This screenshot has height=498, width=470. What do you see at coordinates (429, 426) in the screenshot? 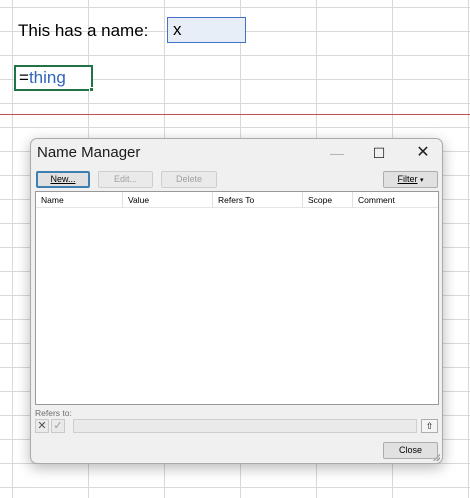
I see `collapse-dialog-icon: ⇧` at bounding box center [429, 426].